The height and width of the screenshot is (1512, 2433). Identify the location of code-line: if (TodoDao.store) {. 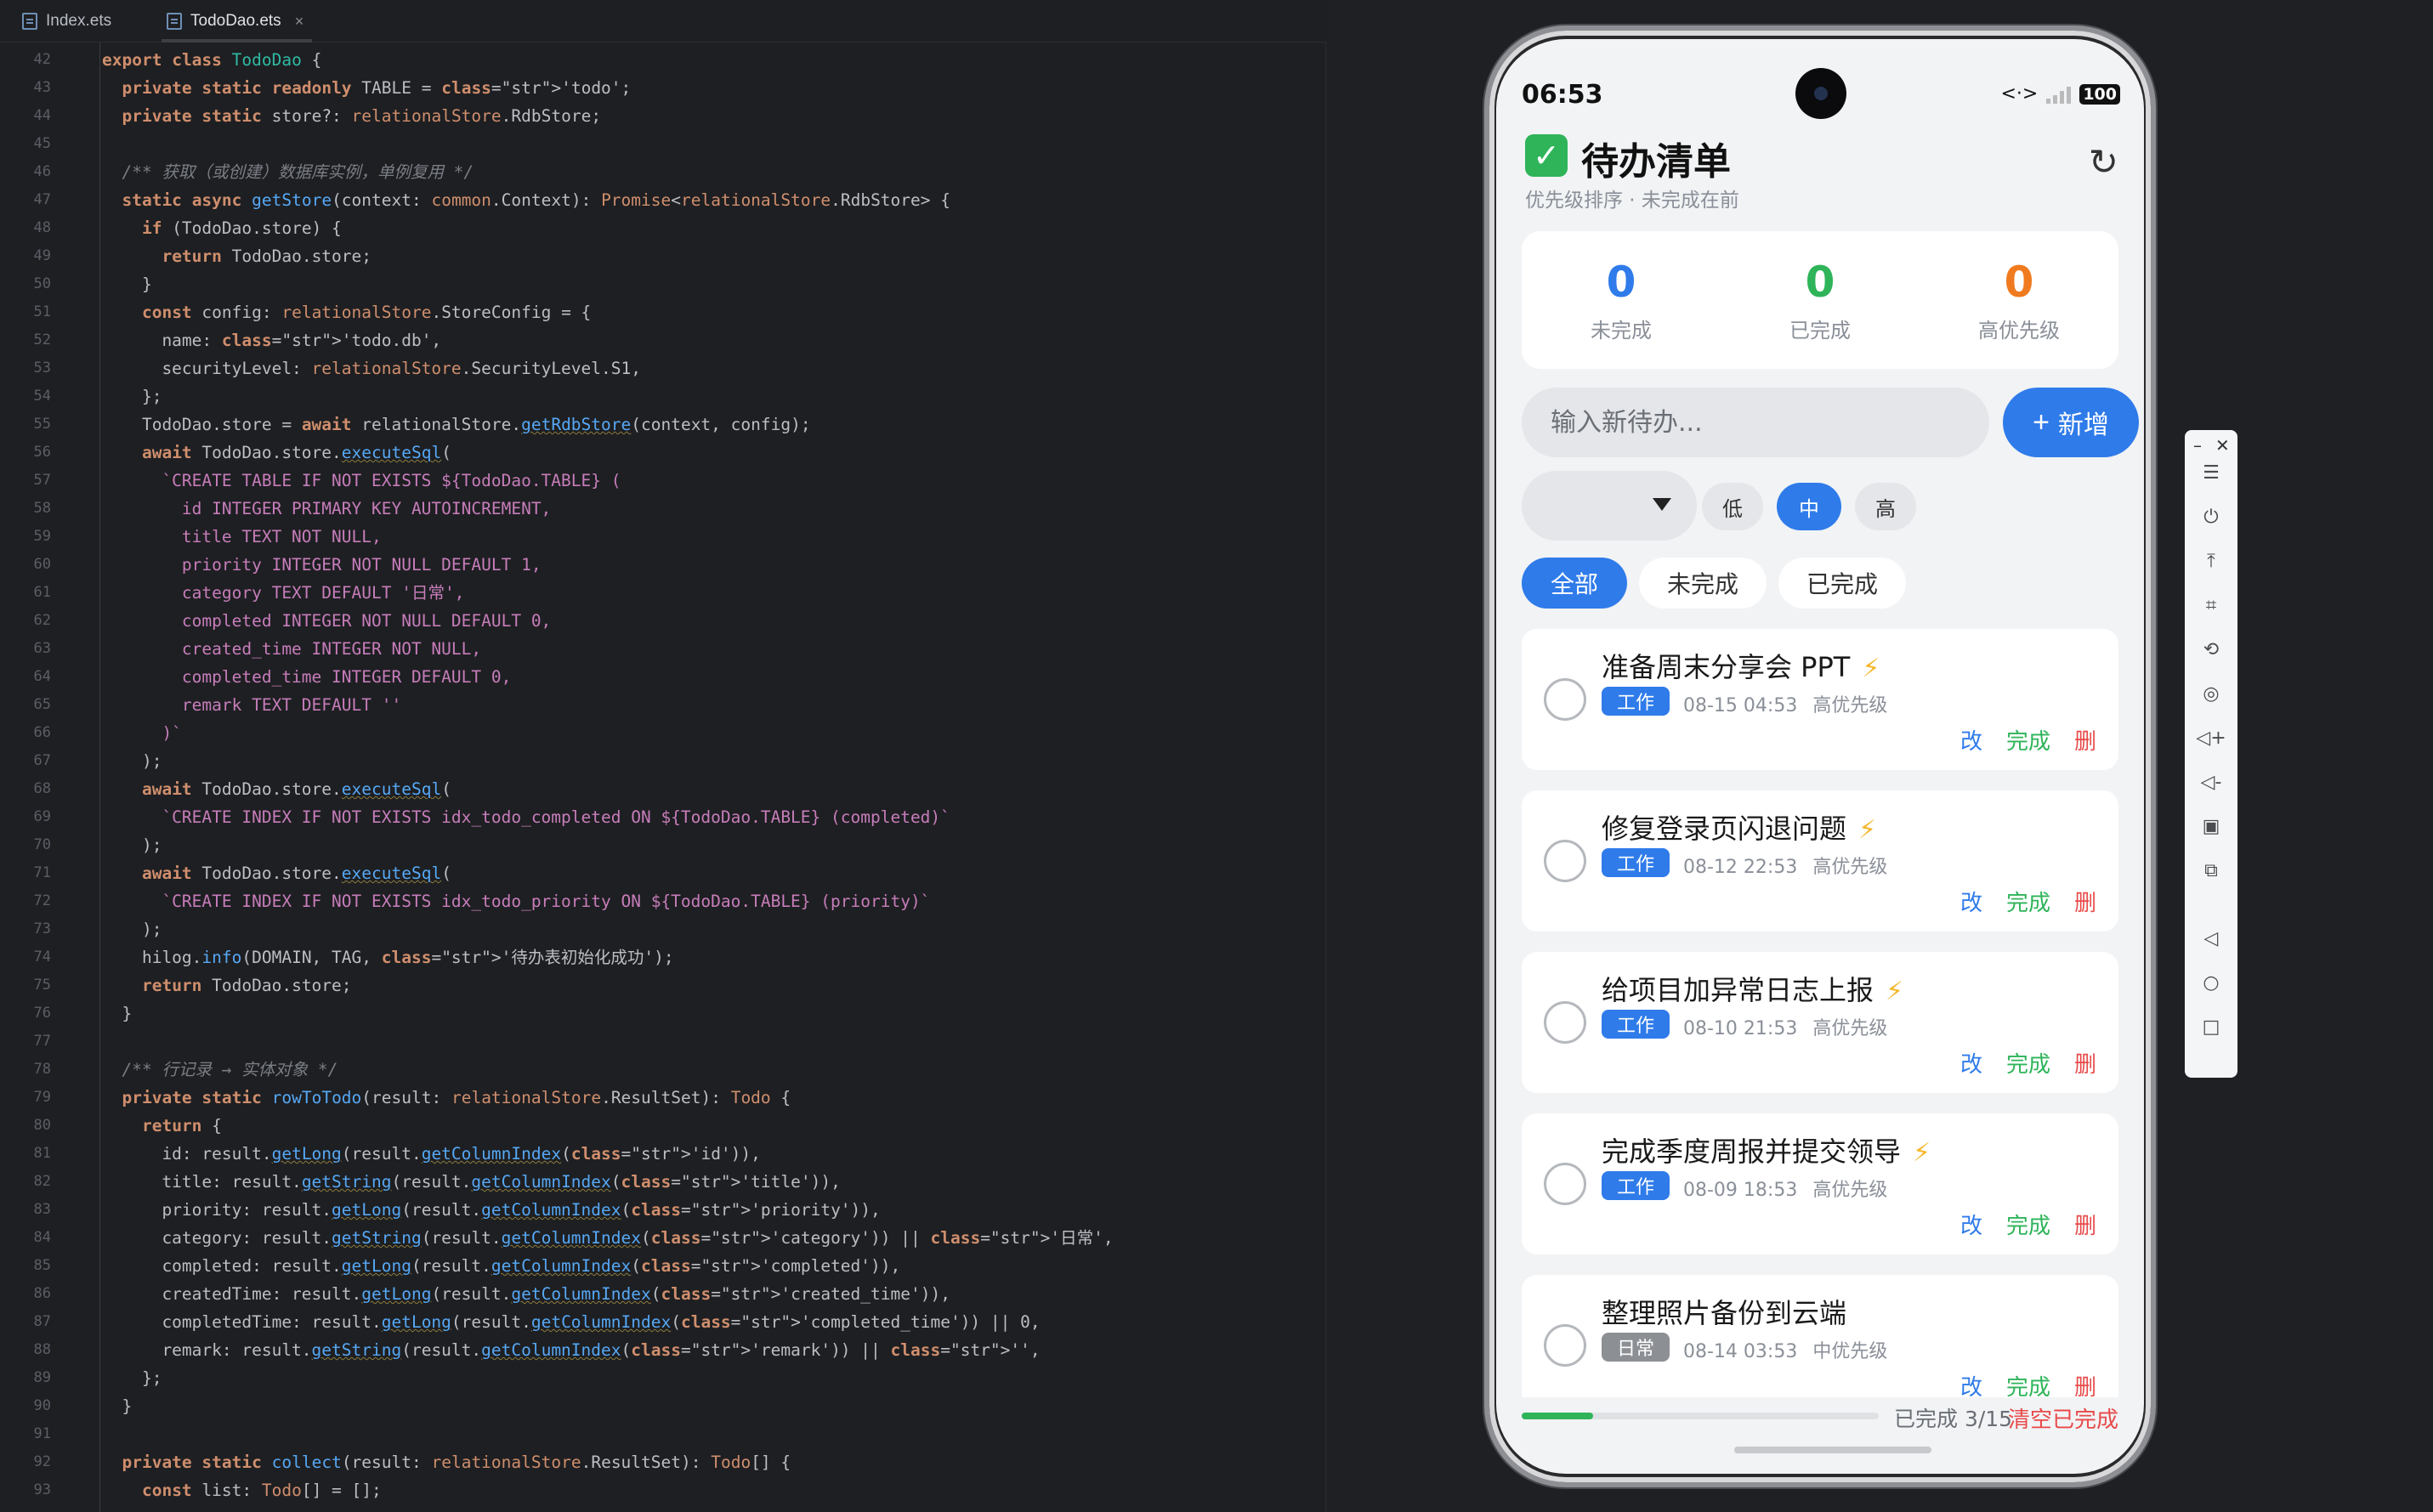
(705, 228).